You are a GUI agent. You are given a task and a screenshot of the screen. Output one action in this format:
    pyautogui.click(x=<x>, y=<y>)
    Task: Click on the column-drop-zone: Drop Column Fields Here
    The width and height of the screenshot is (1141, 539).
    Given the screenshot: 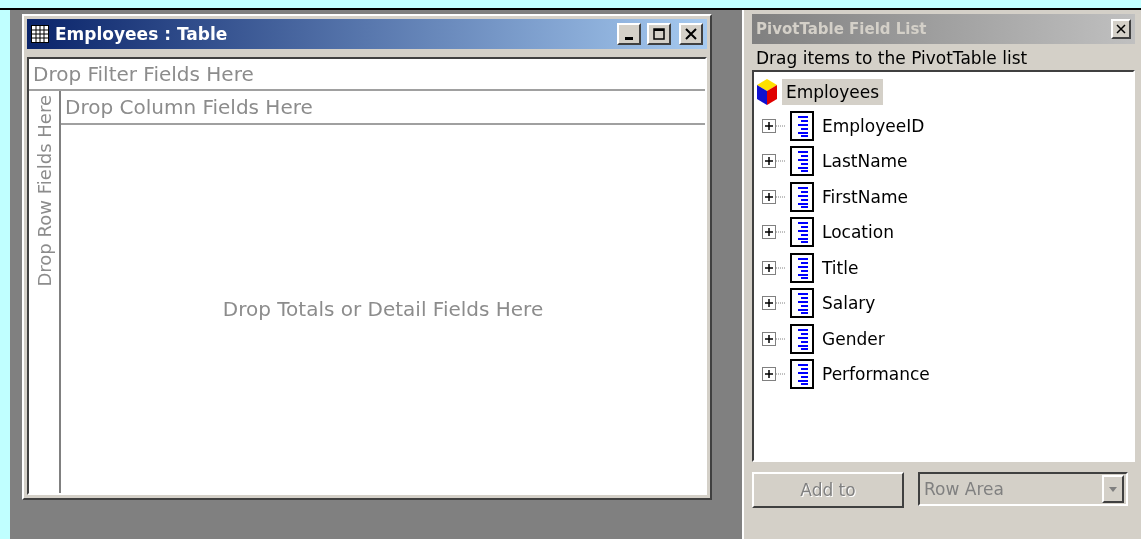 What is the action you would take?
    pyautogui.click(x=189, y=107)
    